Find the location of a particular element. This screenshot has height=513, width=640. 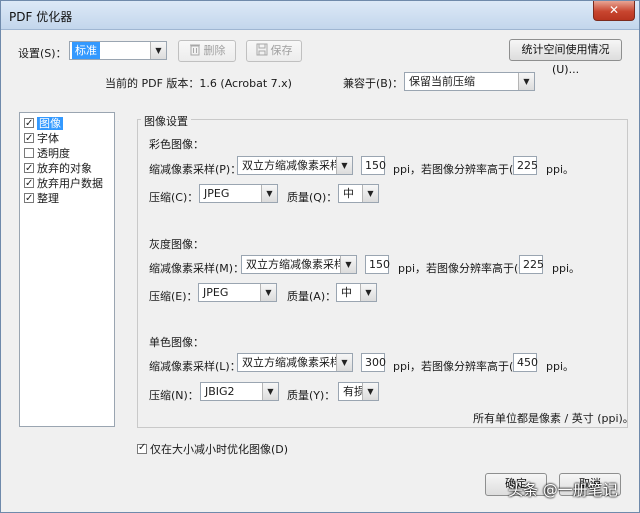

sidebar-discard-user-data-checkbox is located at coordinates (29, 183).